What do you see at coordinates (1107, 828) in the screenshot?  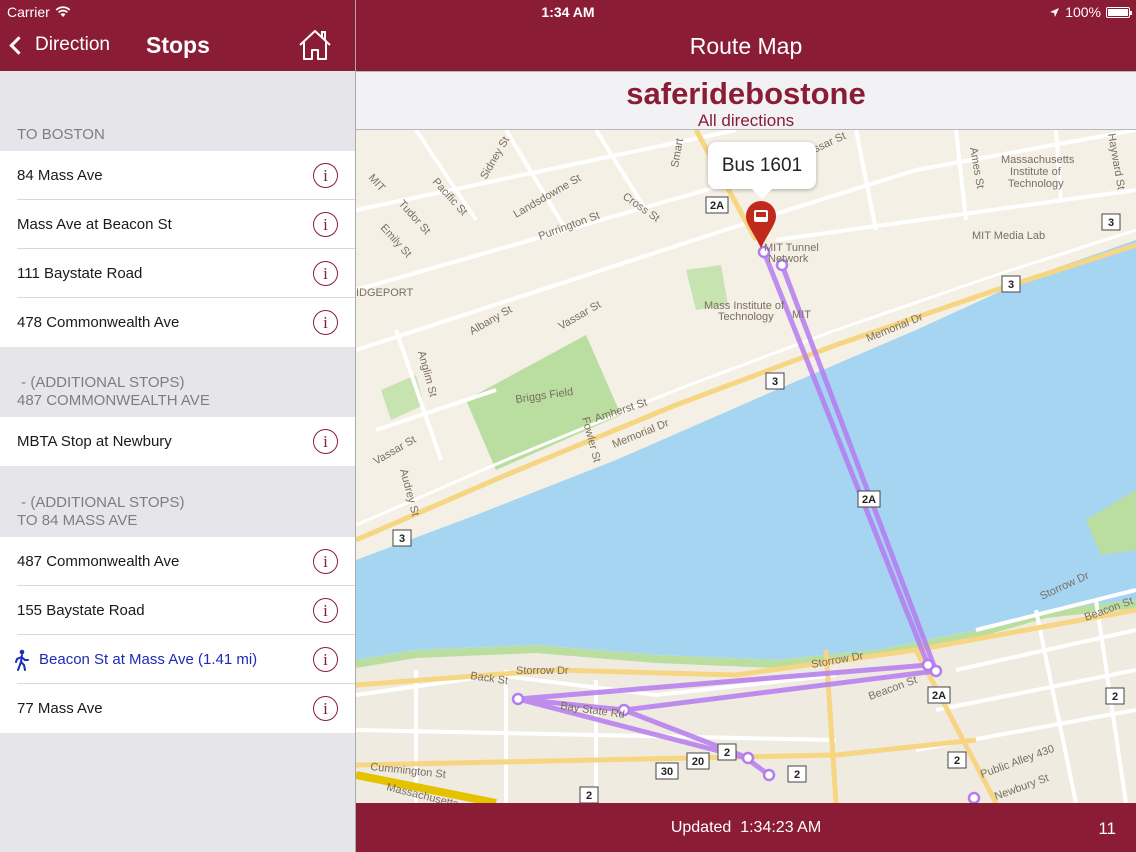 I see `vehicle-count: 11` at bounding box center [1107, 828].